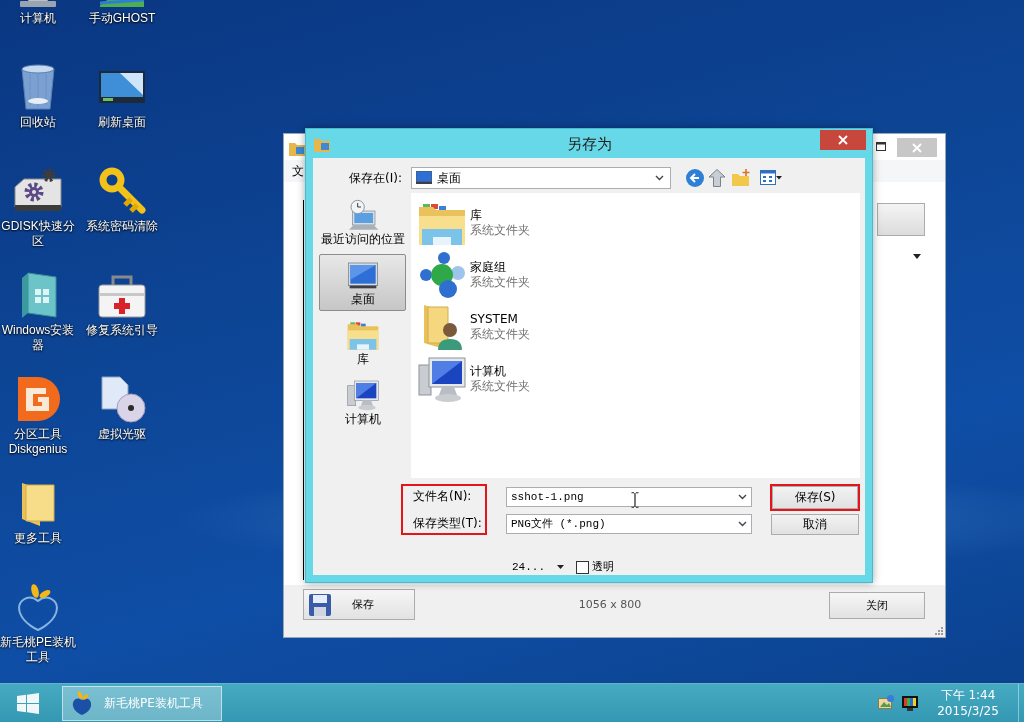 This screenshot has height=722, width=1024. What do you see at coordinates (938, 630) in the screenshot?
I see `resize-grip-icon` at bounding box center [938, 630].